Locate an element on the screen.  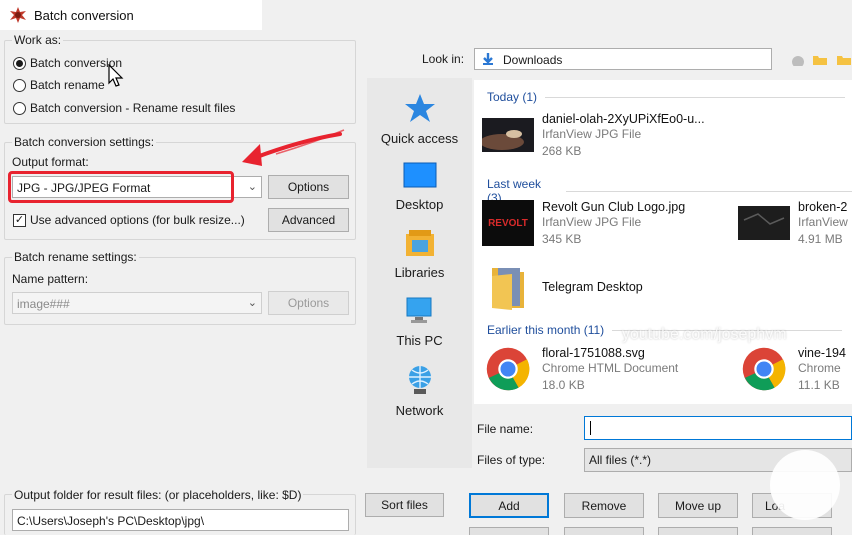
place-label: Libraries is located at coordinates (419, 272).